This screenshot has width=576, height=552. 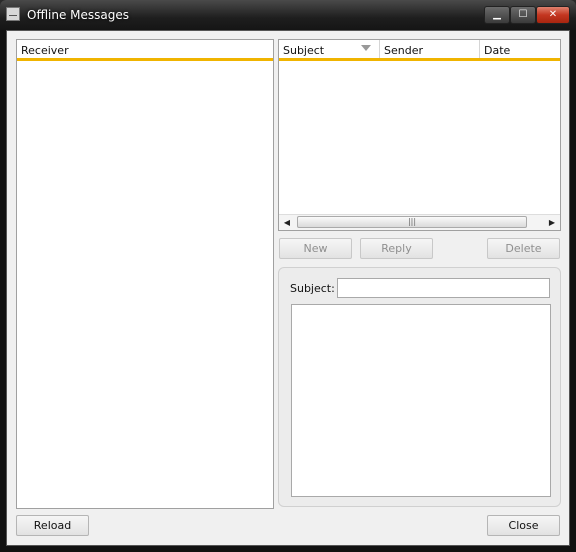 I want to click on delete-button: Delete, so click(x=523, y=248).